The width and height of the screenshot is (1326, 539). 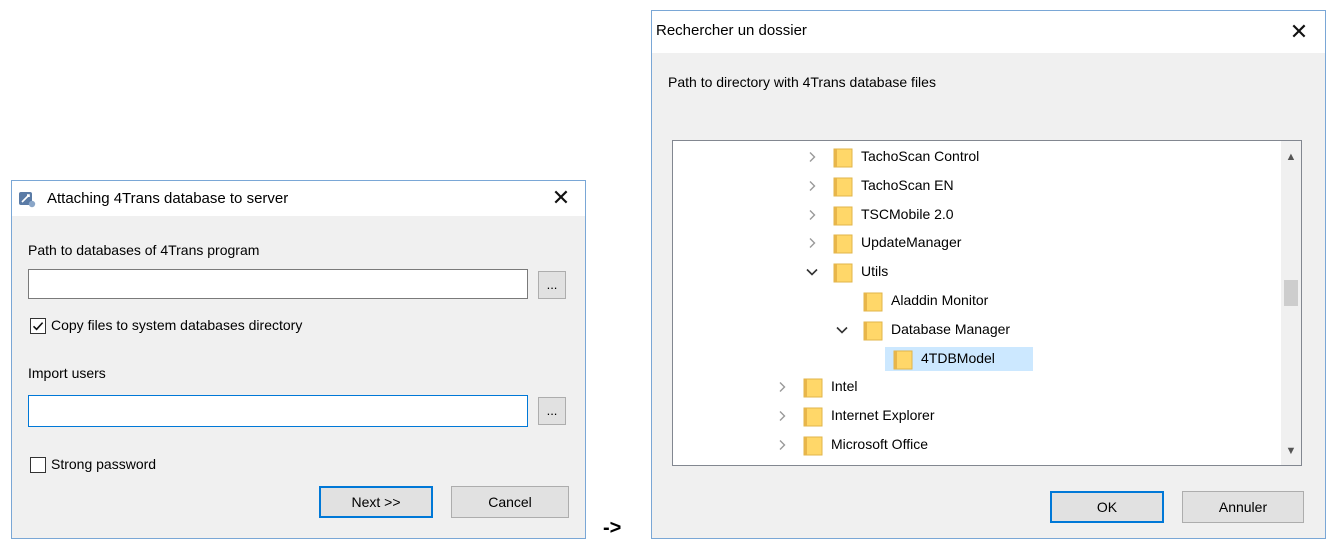 What do you see at coordinates (1291, 451) in the screenshot?
I see `scroll-down-icon: ▼` at bounding box center [1291, 451].